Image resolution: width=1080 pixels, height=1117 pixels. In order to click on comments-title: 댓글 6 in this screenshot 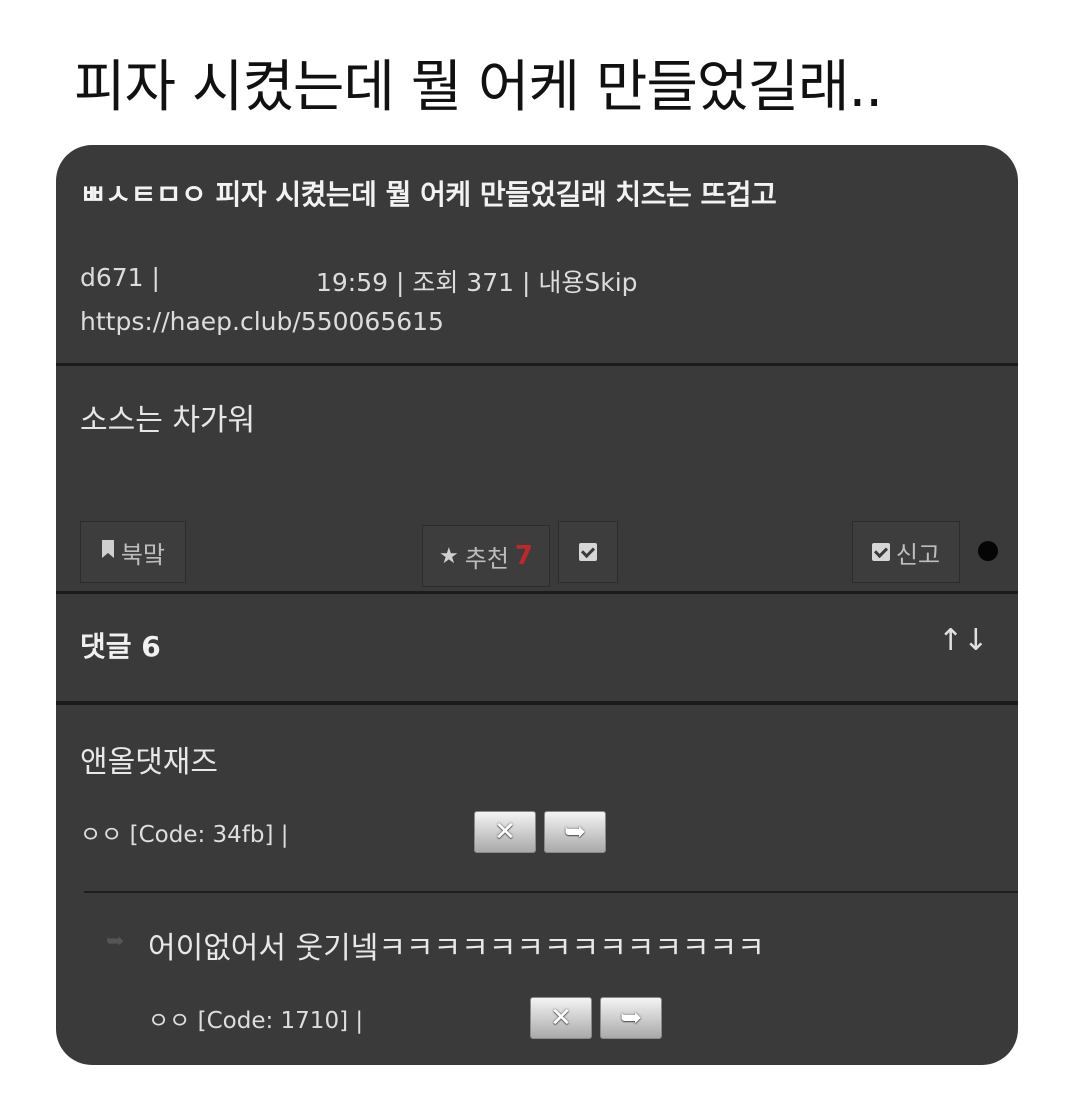, I will do `click(120, 646)`.